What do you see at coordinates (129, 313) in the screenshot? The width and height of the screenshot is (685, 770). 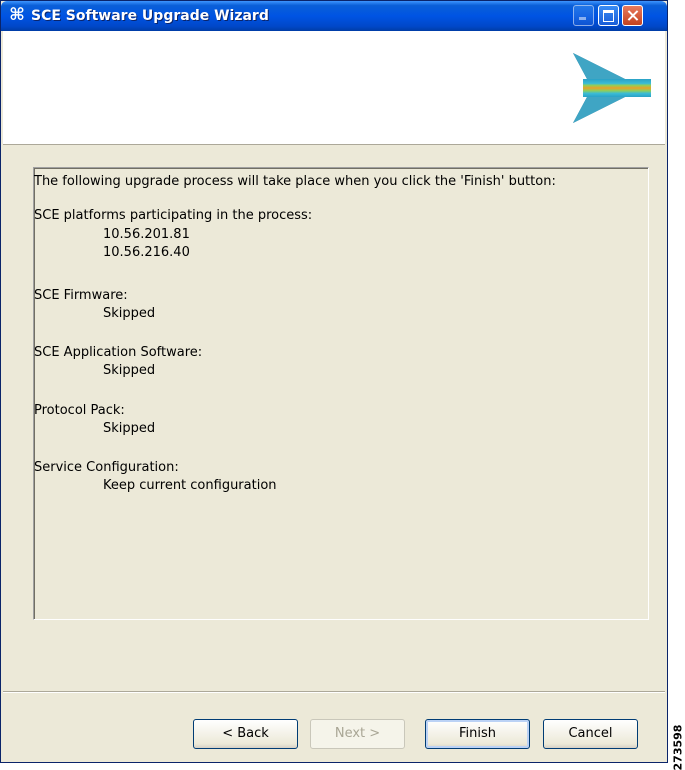 I see `firmware-value: Skipped` at bounding box center [129, 313].